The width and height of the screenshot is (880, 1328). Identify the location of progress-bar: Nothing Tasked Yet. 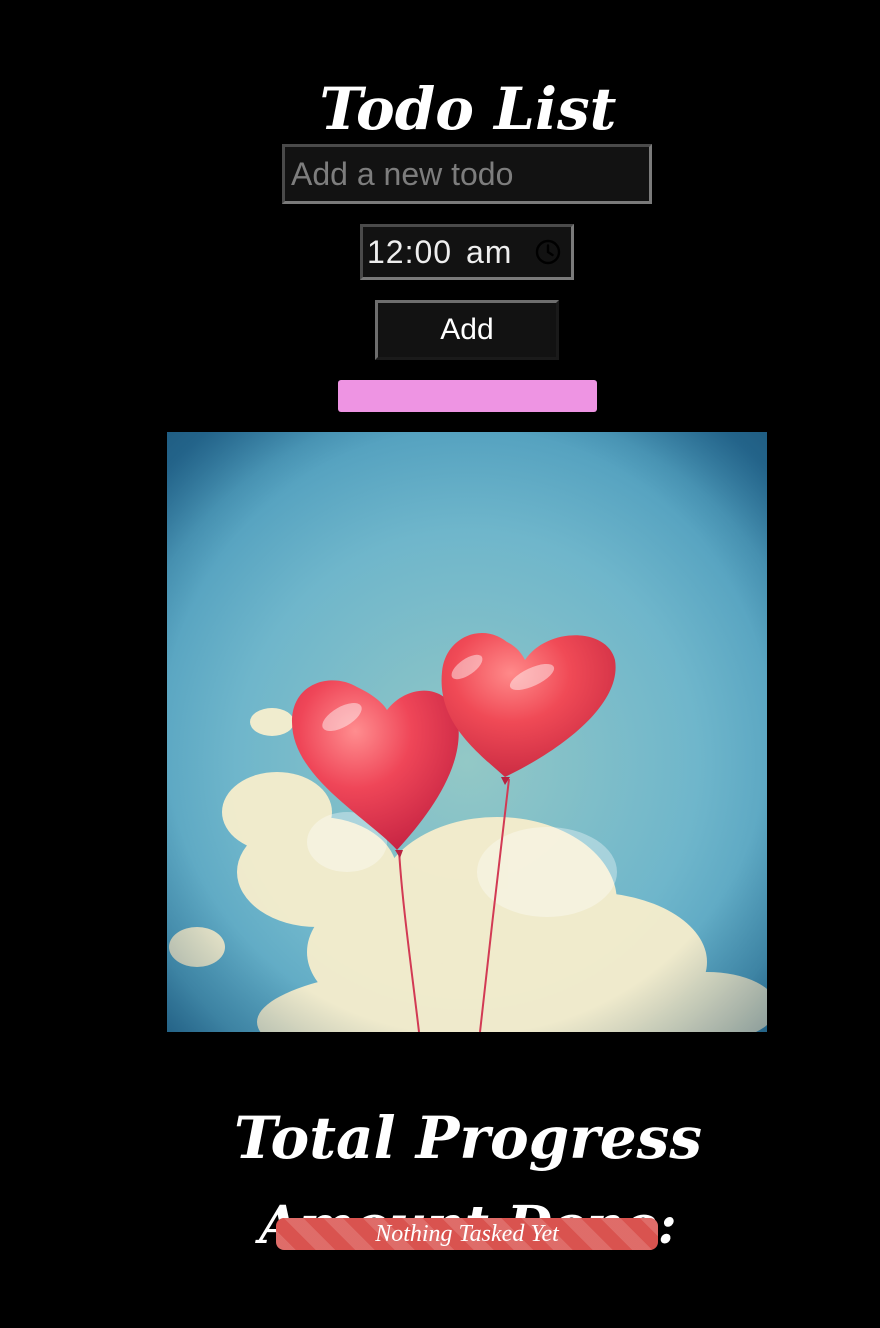
(467, 1234).